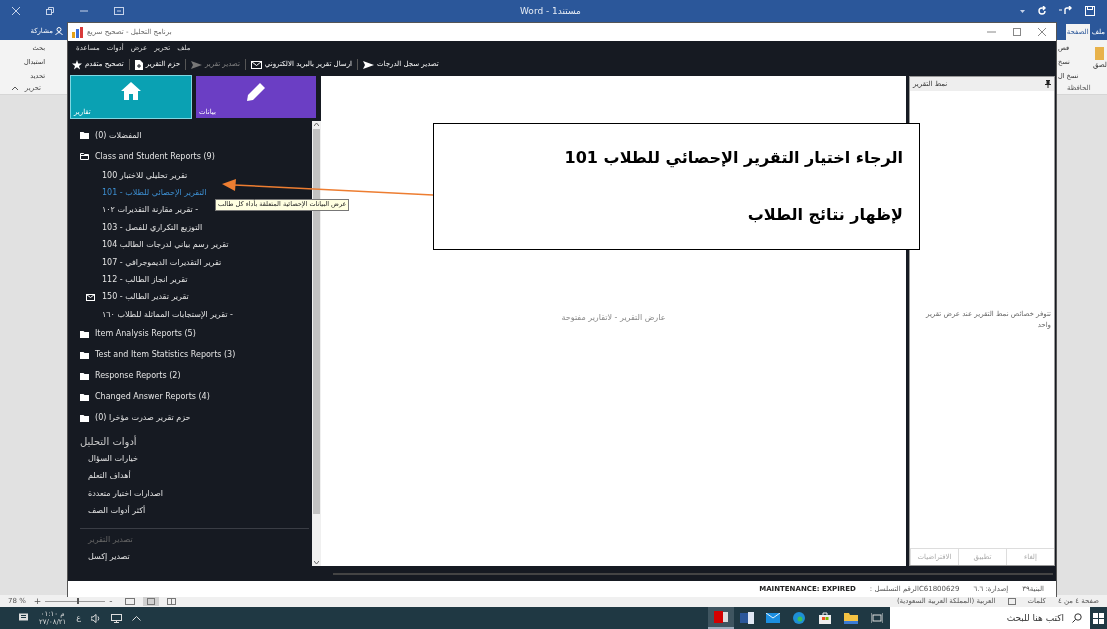 This screenshot has width=1107, height=629. What do you see at coordinates (1042, 11) in the screenshot?
I see `undo-icon` at bounding box center [1042, 11].